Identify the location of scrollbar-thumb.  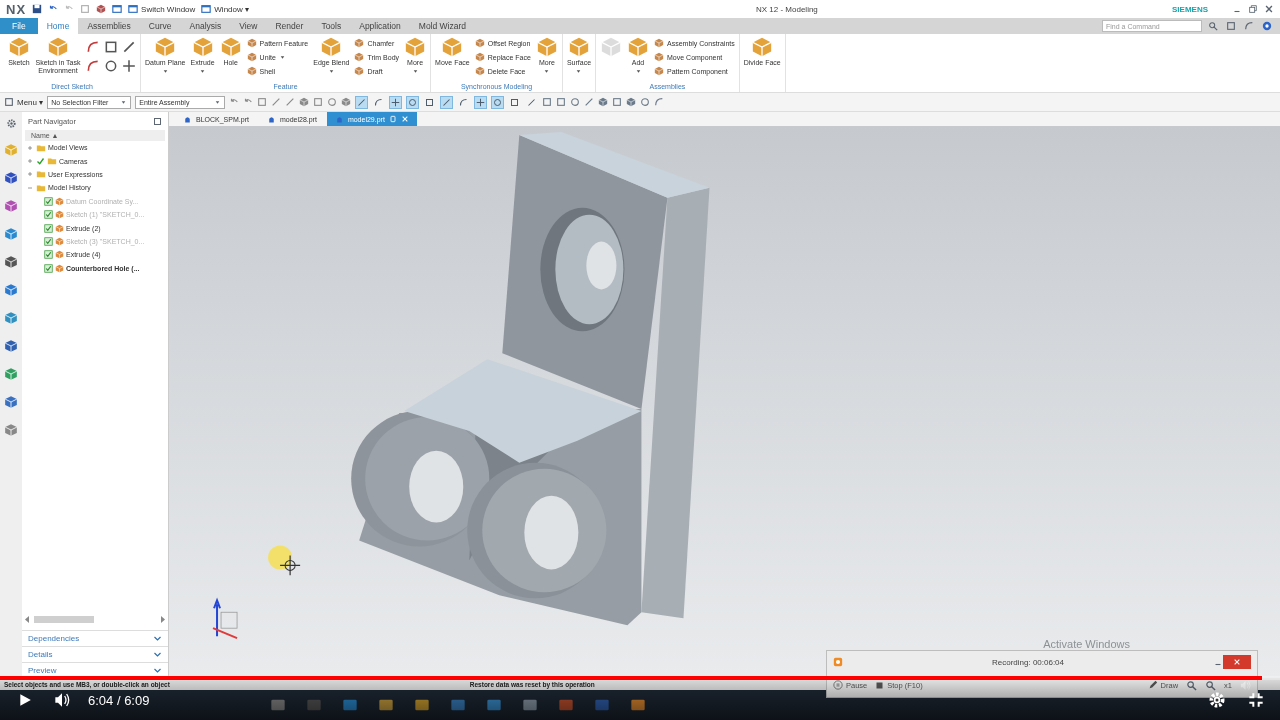
(64, 619).